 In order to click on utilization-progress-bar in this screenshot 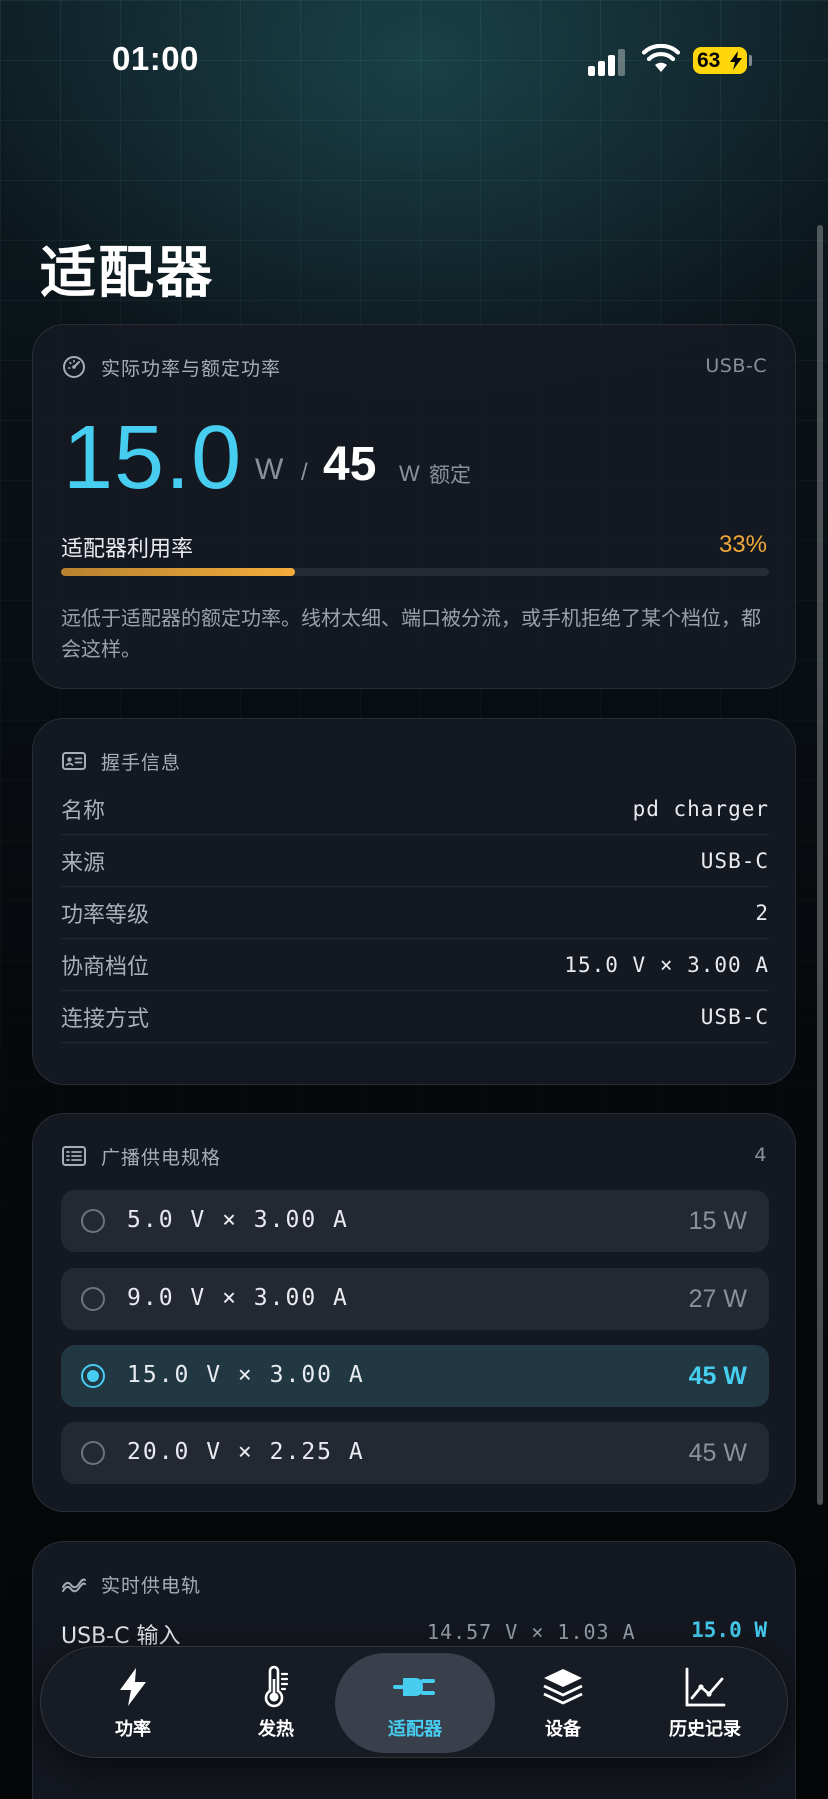, I will do `click(415, 572)`.